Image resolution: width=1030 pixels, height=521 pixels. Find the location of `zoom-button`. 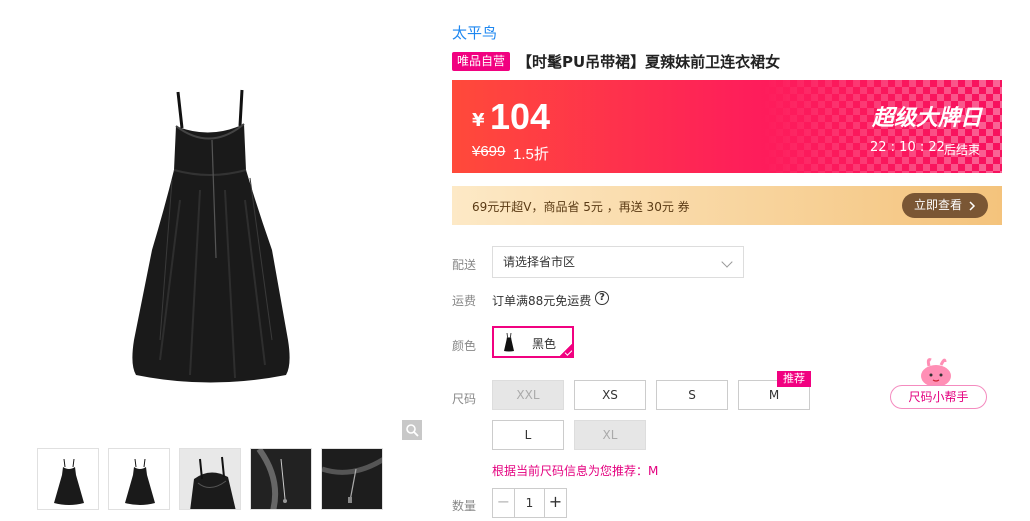

zoom-button is located at coordinates (412, 430).